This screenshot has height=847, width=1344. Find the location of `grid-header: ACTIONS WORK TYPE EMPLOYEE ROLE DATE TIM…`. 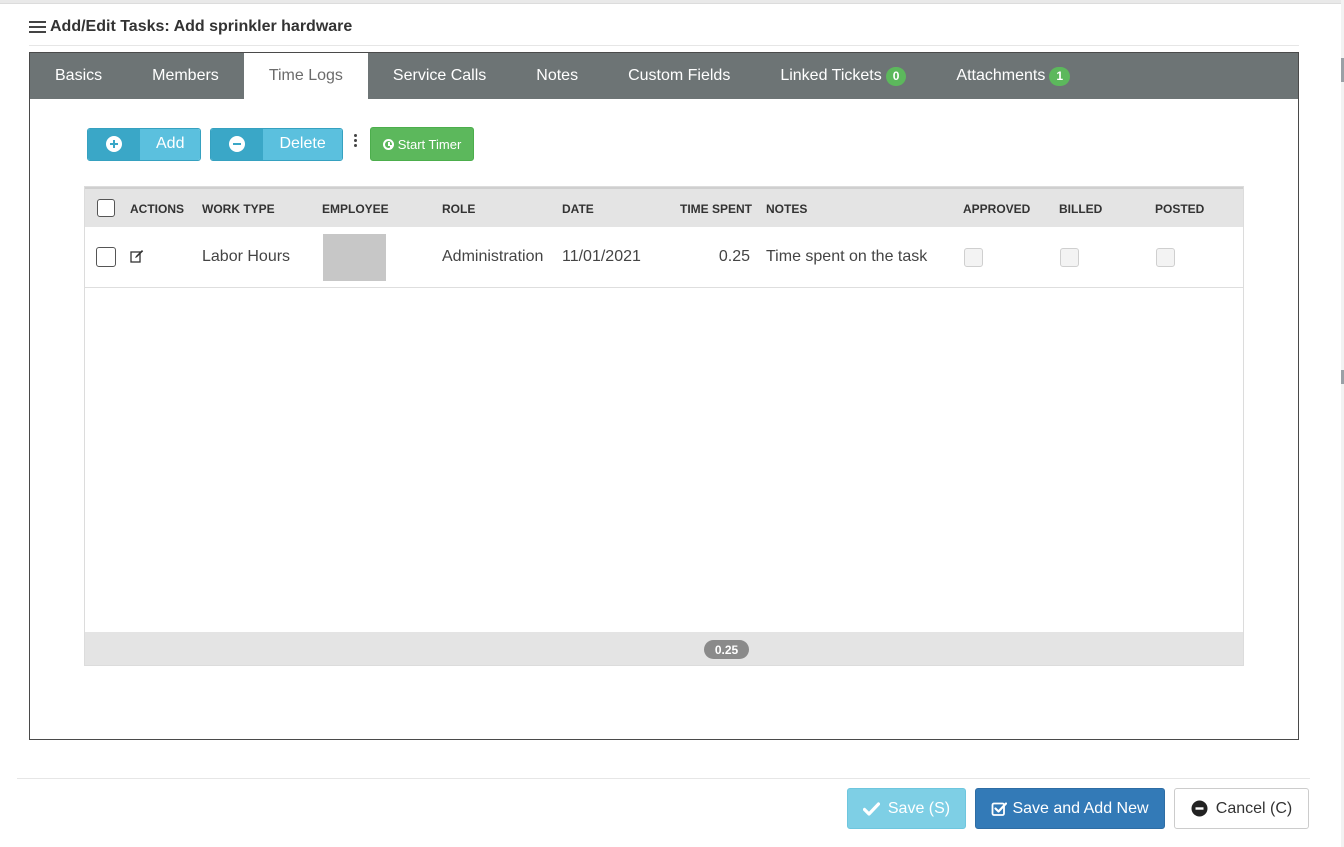

grid-header: ACTIONS WORK TYPE EMPLOYEE ROLE DATE TIM… is located at coordinates (664, 207).